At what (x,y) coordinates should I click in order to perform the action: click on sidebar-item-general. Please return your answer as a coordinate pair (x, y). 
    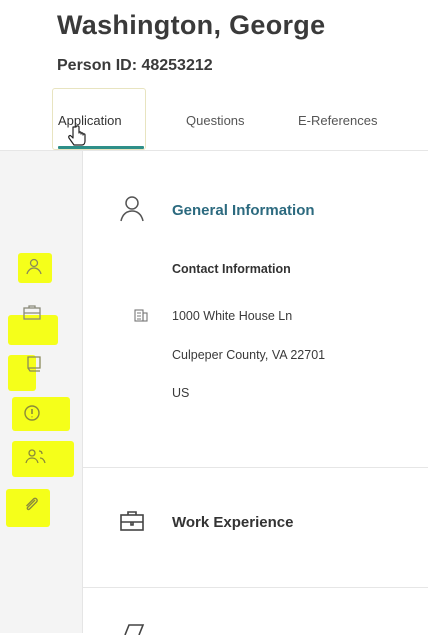
    Looking at the image, I should click on (40, 270).